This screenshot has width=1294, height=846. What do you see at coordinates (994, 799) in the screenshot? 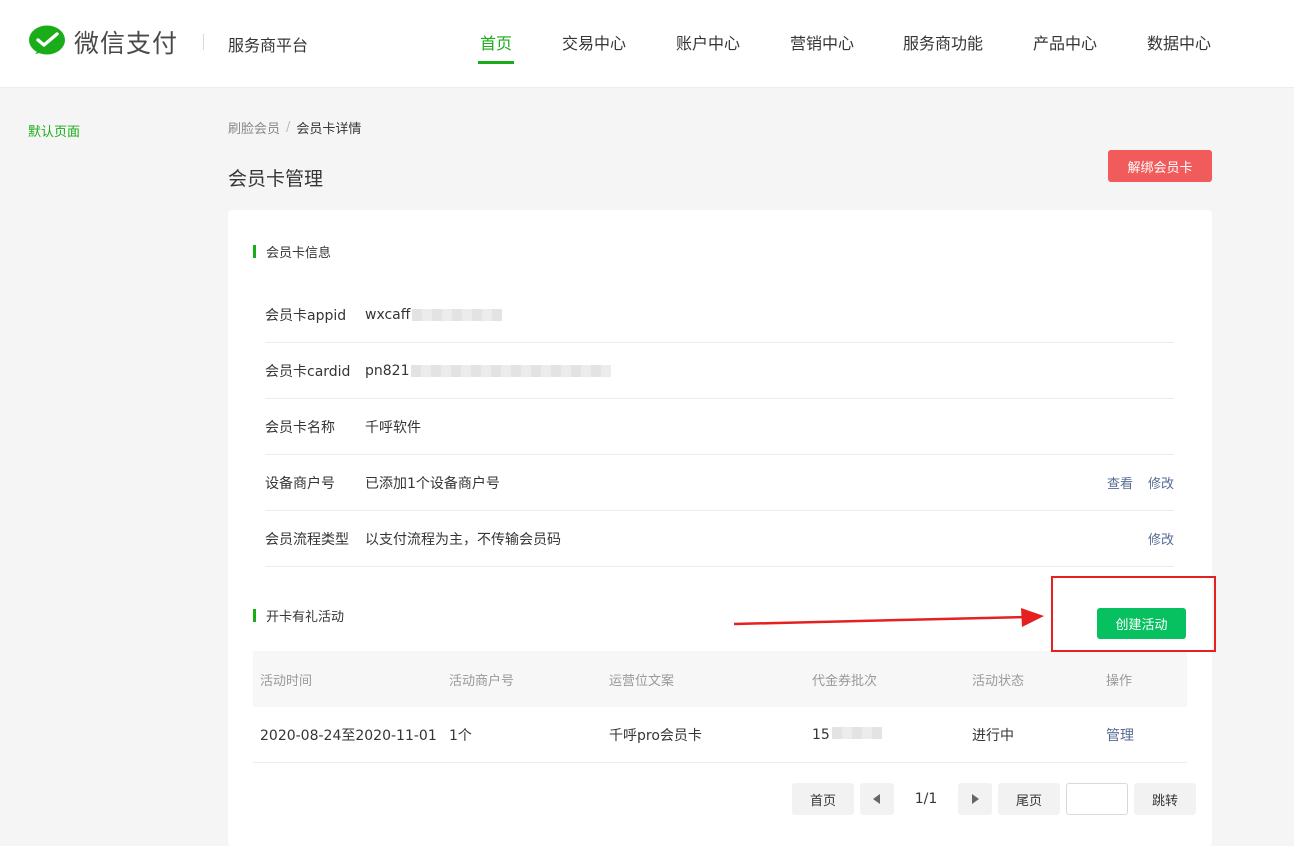
I see `pagination: 首页 1/1 尾页 跳转` at bounding box center [994, 799].